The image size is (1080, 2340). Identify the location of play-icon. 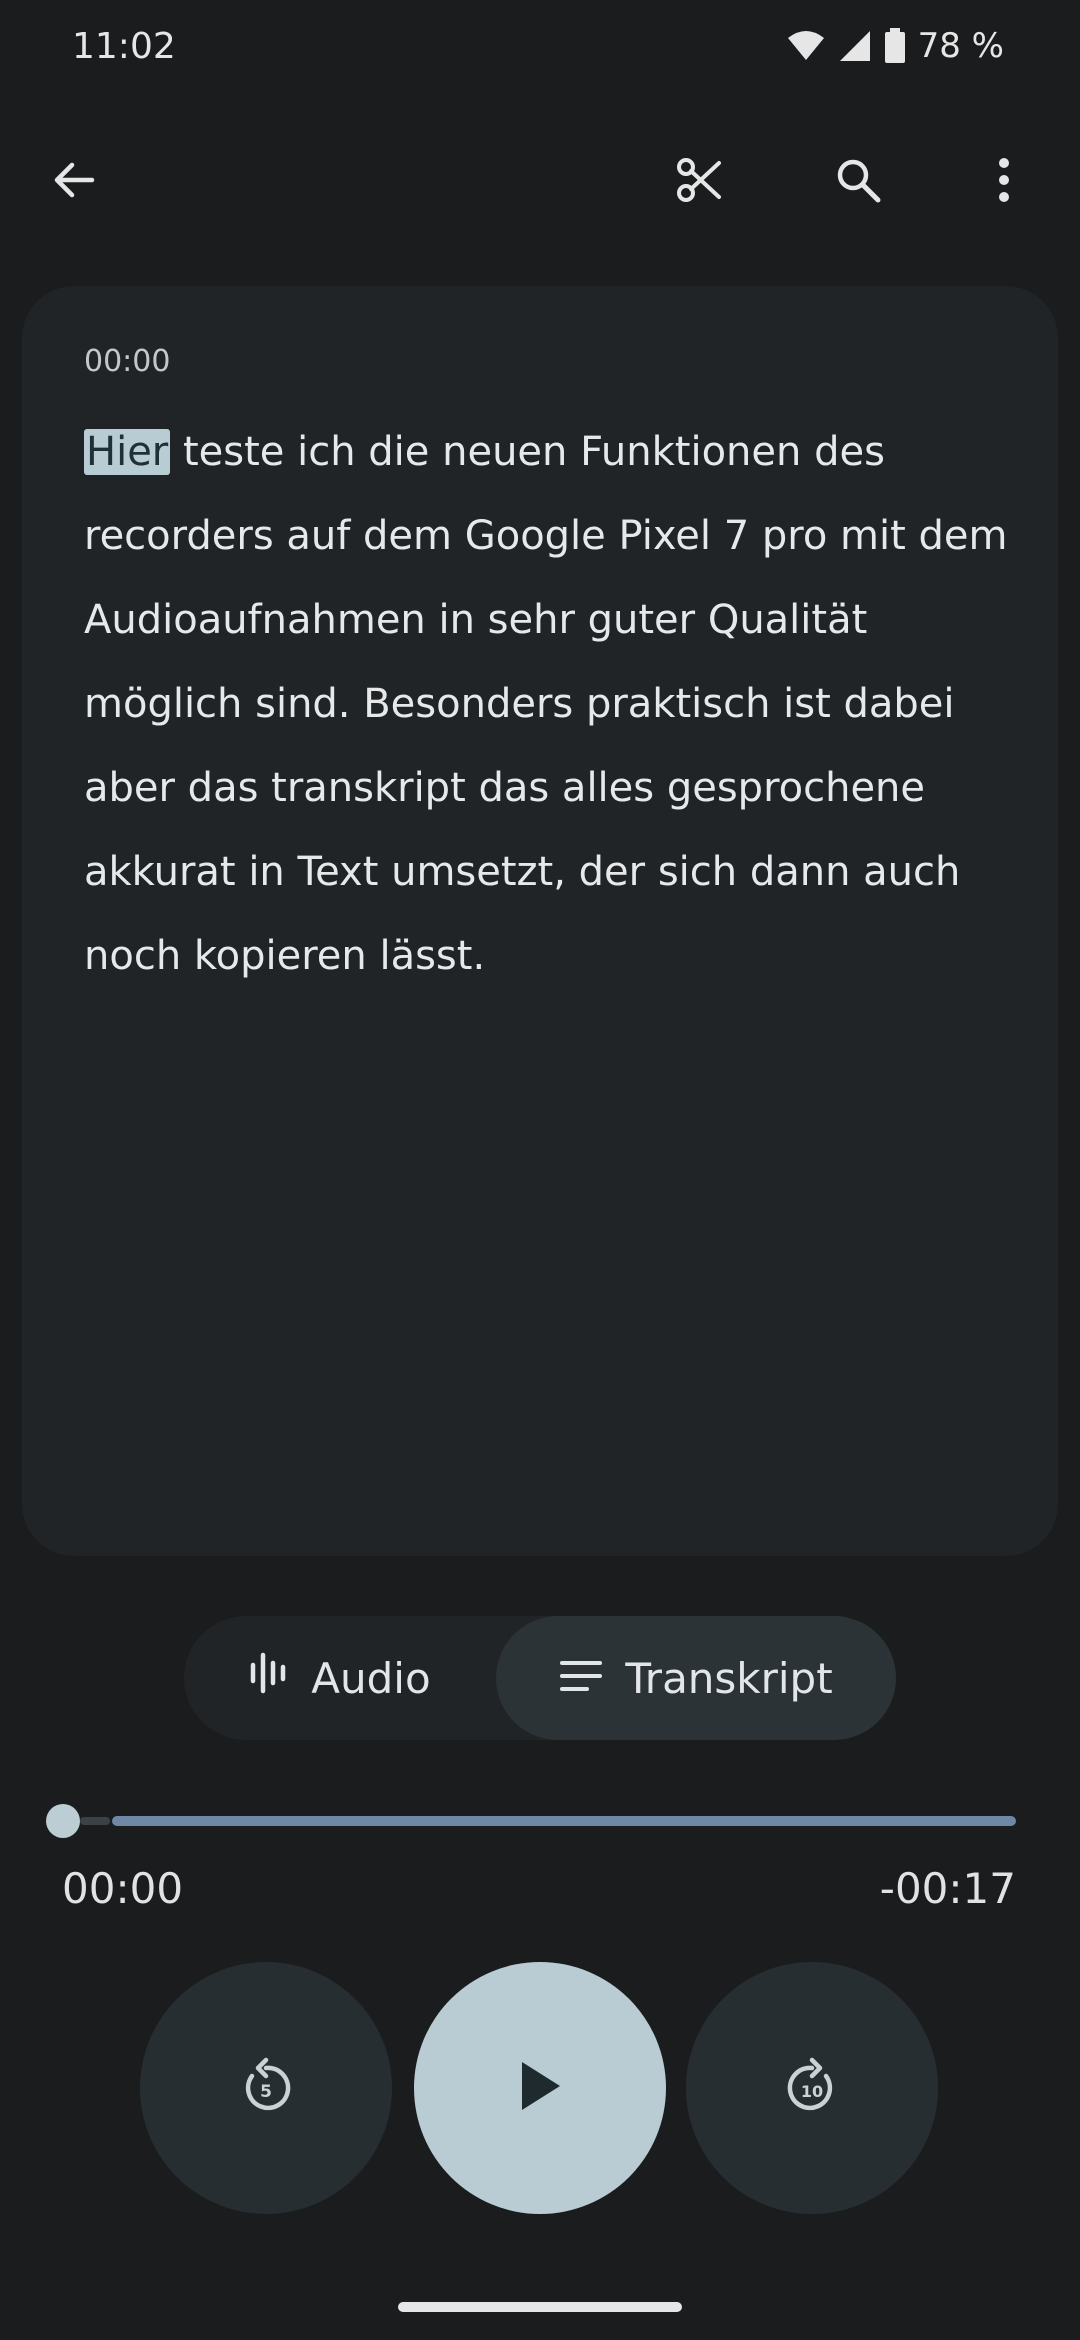
(540, 2088).